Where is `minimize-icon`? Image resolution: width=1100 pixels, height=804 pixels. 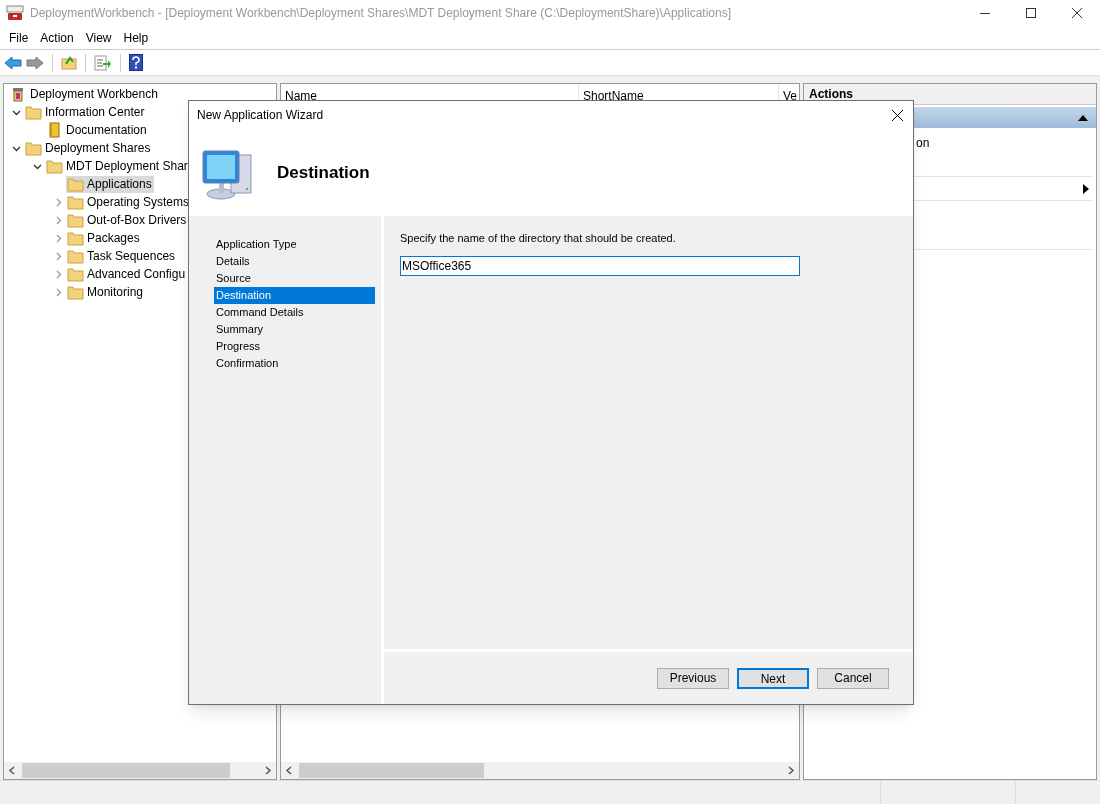
minimize-icon is located at coordinates (985, 13).